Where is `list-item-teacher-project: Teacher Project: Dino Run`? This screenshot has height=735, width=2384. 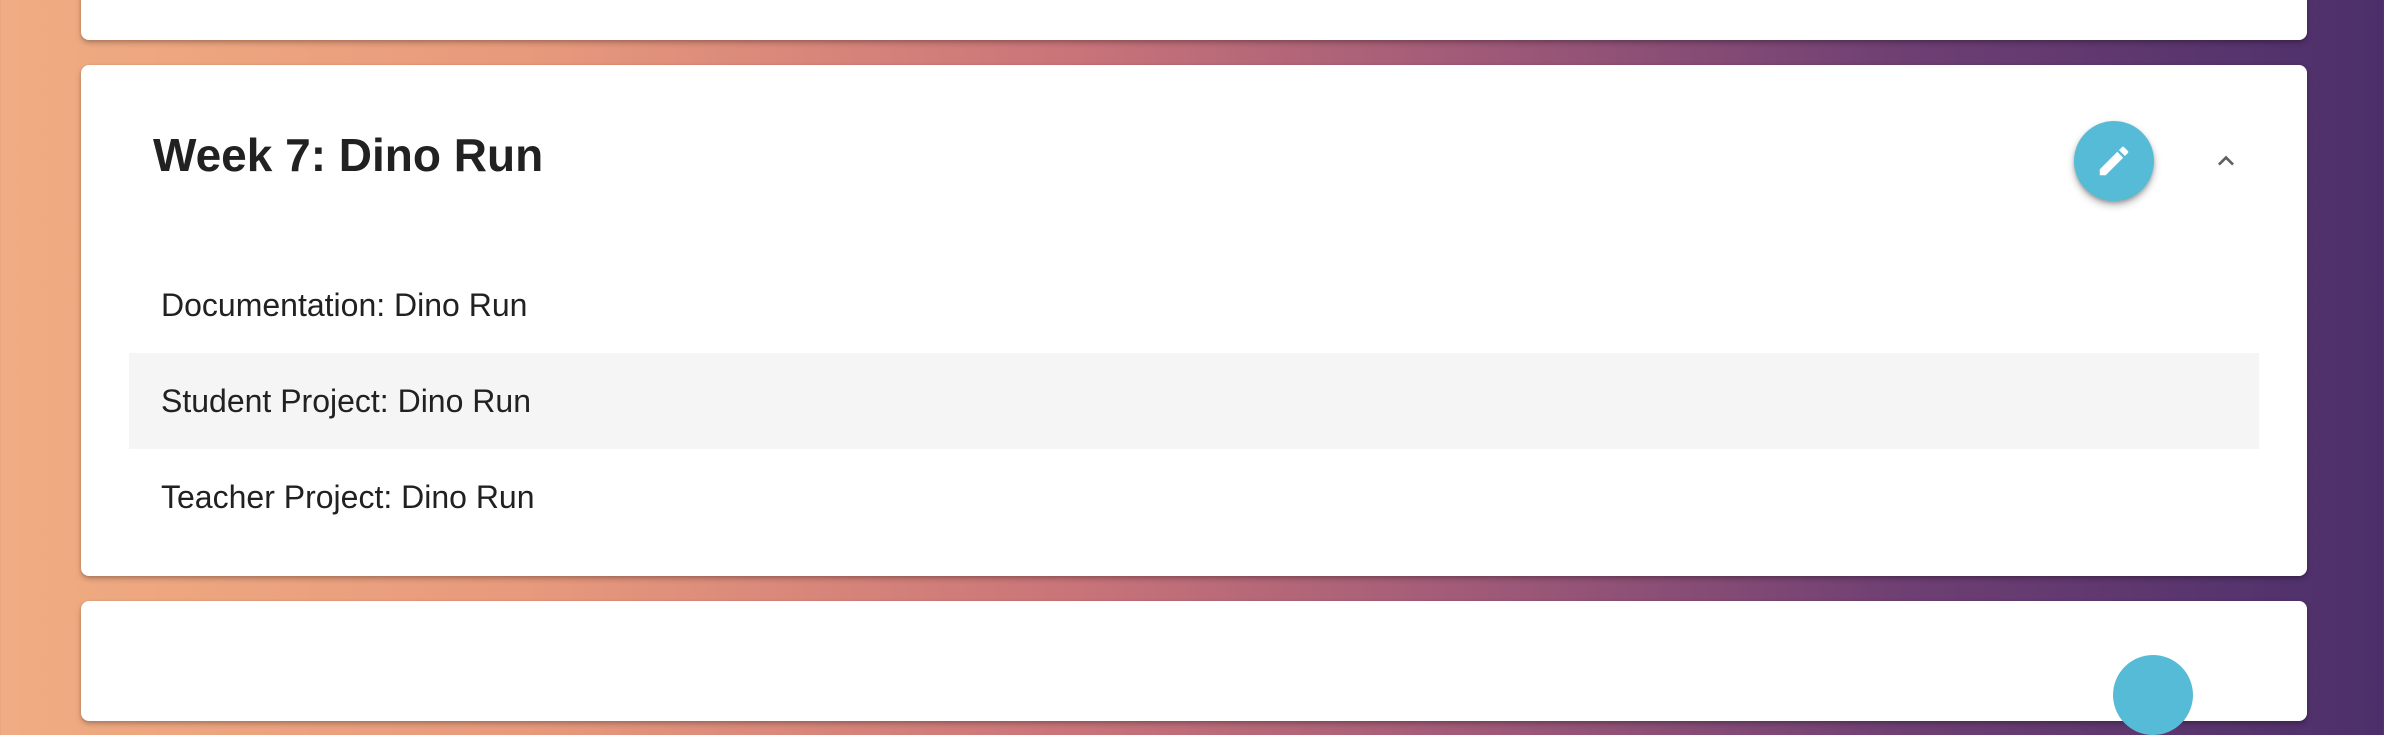
list-item-teacher-project: Teacher Project: Dino Run is located at coordinates (1194, 497).